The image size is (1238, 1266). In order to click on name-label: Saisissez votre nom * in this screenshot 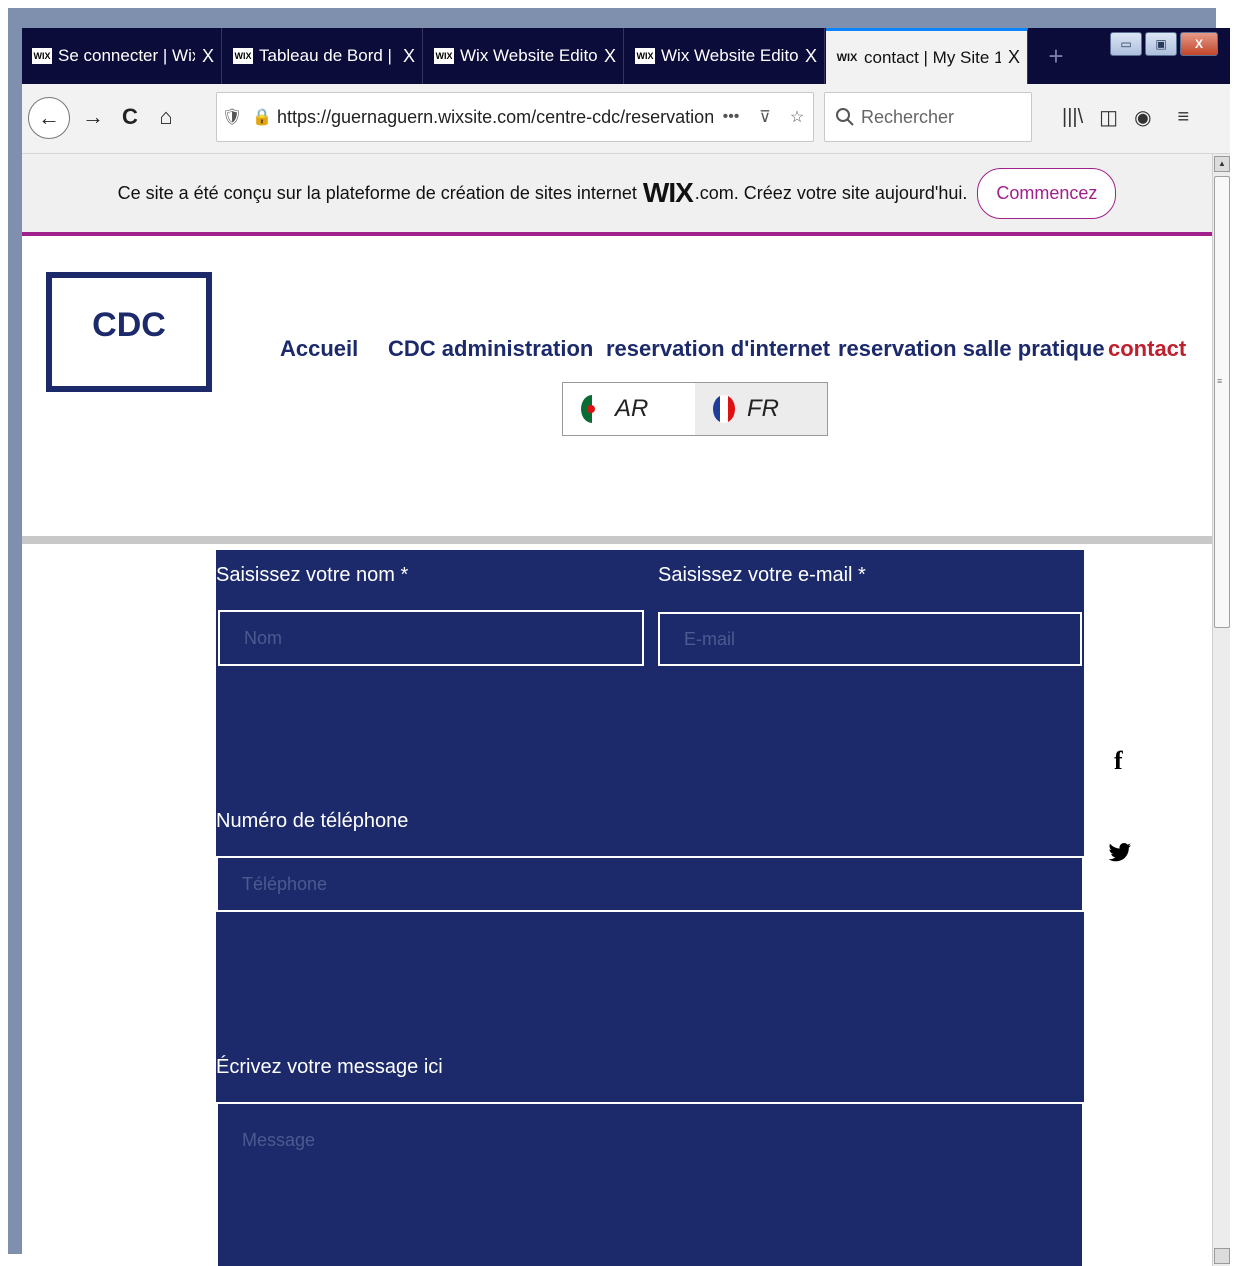, I will do `click(312, 575)`.